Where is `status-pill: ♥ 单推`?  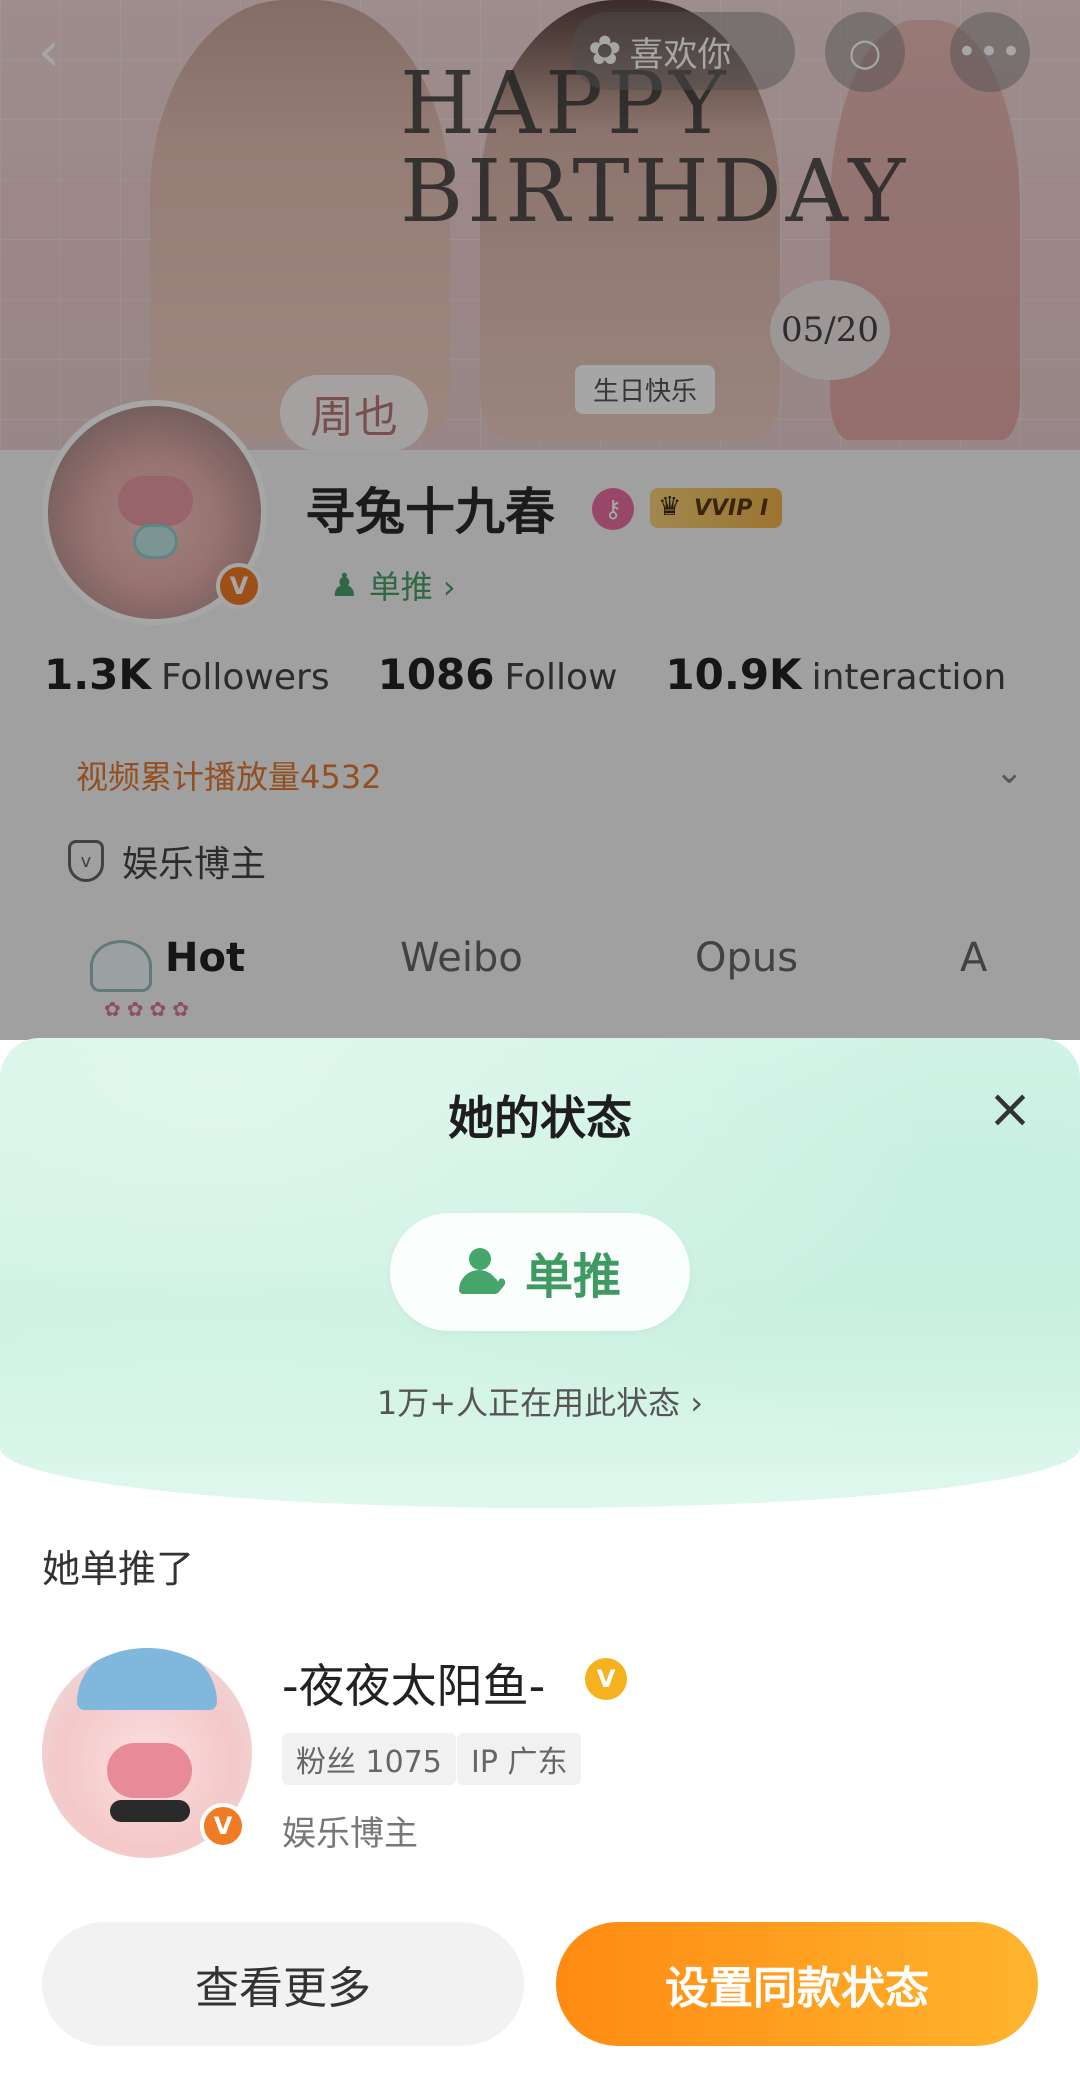
status-pill: ♥ 单推 is located at coordinates (540, 1272).